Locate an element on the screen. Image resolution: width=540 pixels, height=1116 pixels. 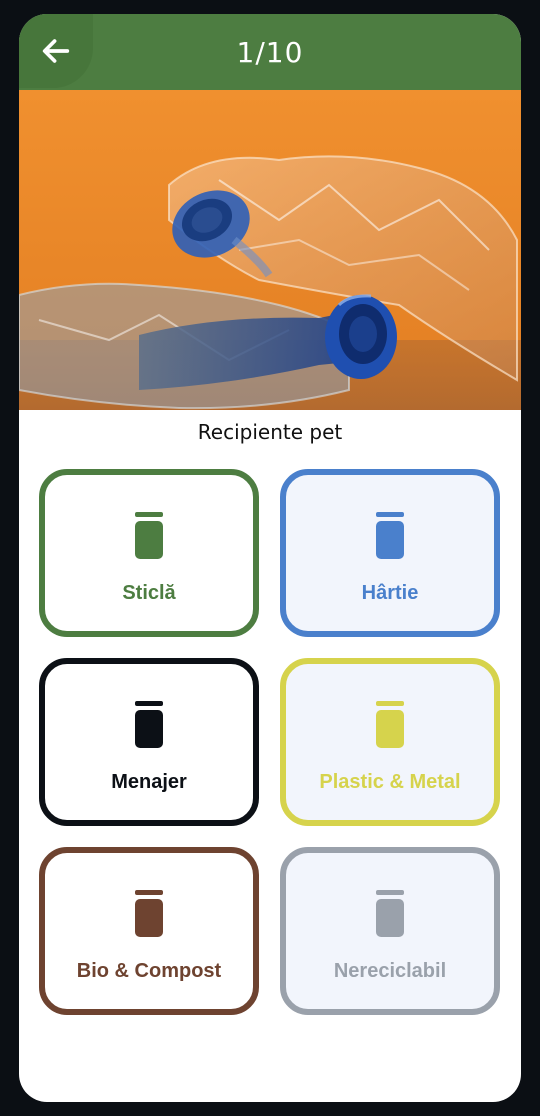
bin-button-nereciclabil: Nereciclabil is located at coordinates (390, 931).